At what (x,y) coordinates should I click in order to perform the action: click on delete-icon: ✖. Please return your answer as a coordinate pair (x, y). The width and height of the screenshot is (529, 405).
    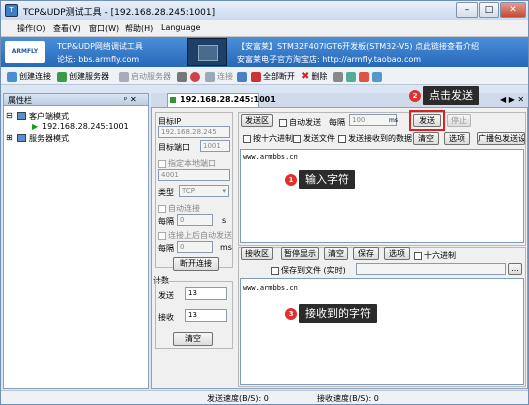
    Looking at the image, I should click on (305, 76).